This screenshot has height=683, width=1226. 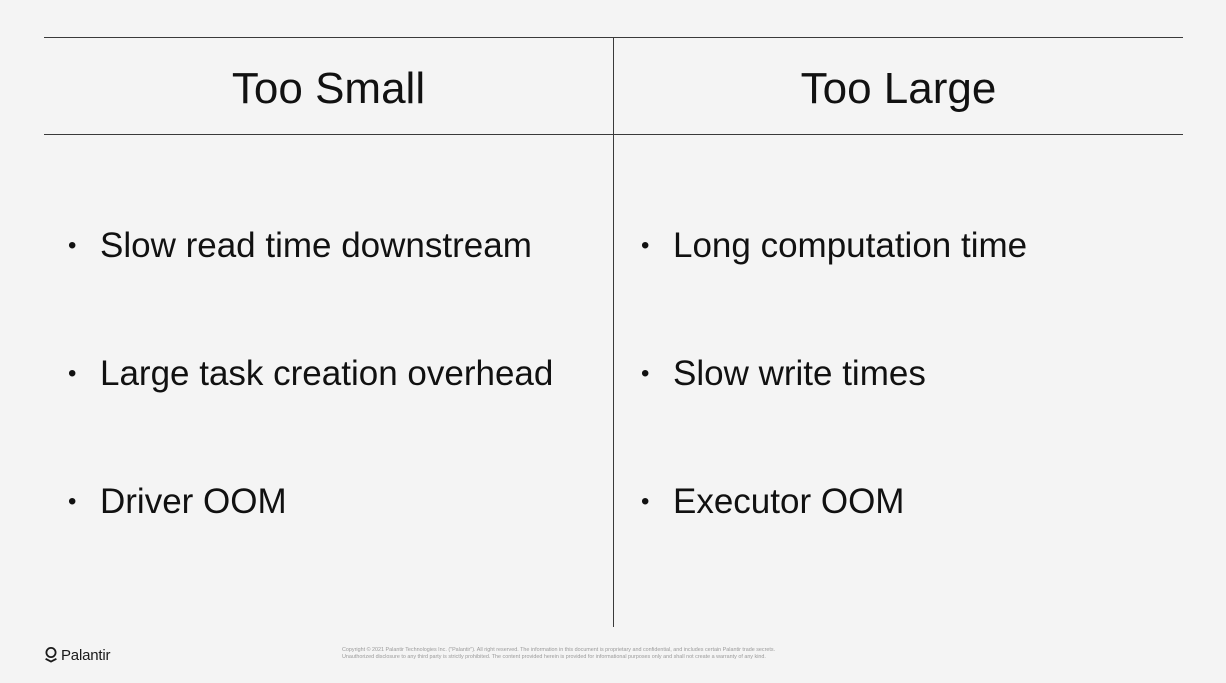 I want to click on list-item: • Driver OOM, so click(x=334, y=544).